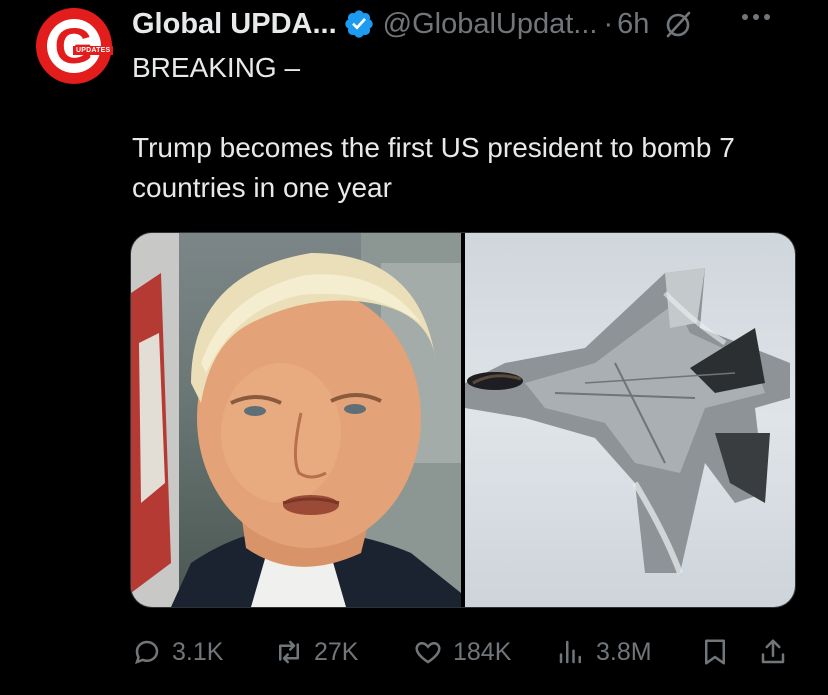 This screenshot has width=828, height=695. Describe the element at coordinates (570, 652) in the screenshot. I see `views-icon` at that location.